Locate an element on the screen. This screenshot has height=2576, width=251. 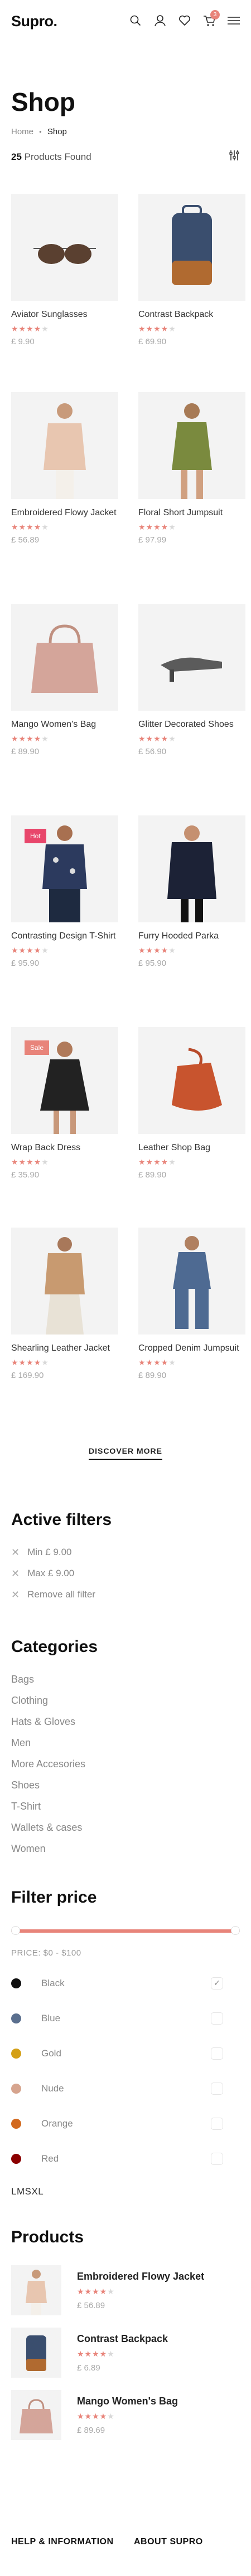
product-image: Sale is located at coordinates (64, 1080).